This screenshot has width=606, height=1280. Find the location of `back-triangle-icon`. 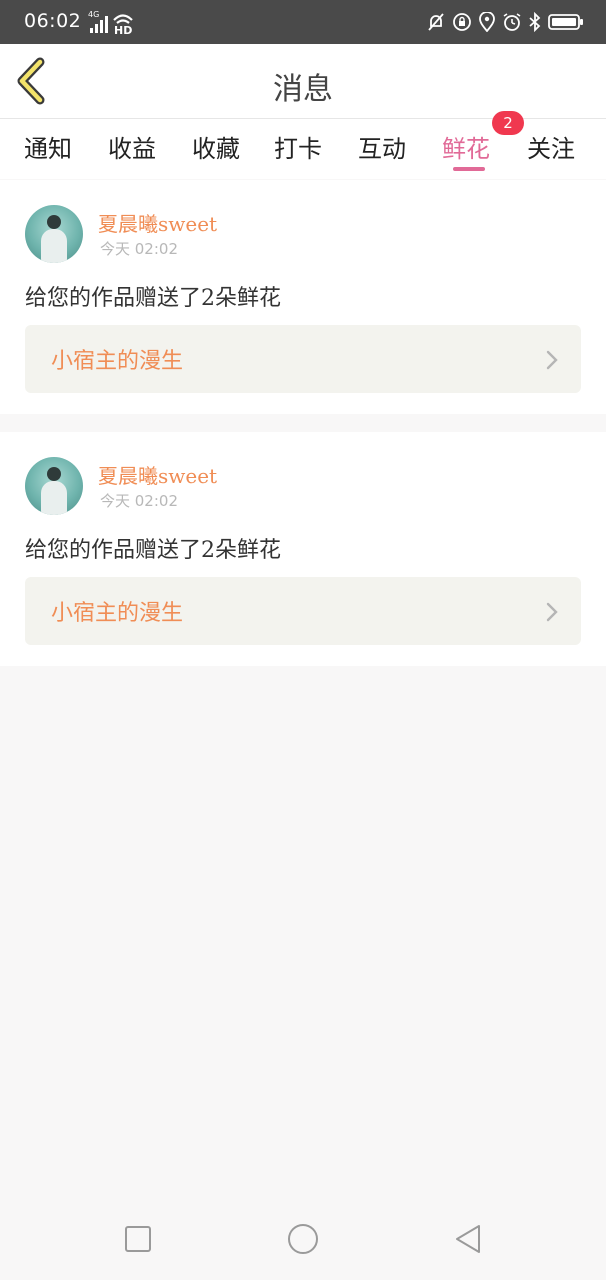

back-triangle-icon is located at coordinates (469, 1239).